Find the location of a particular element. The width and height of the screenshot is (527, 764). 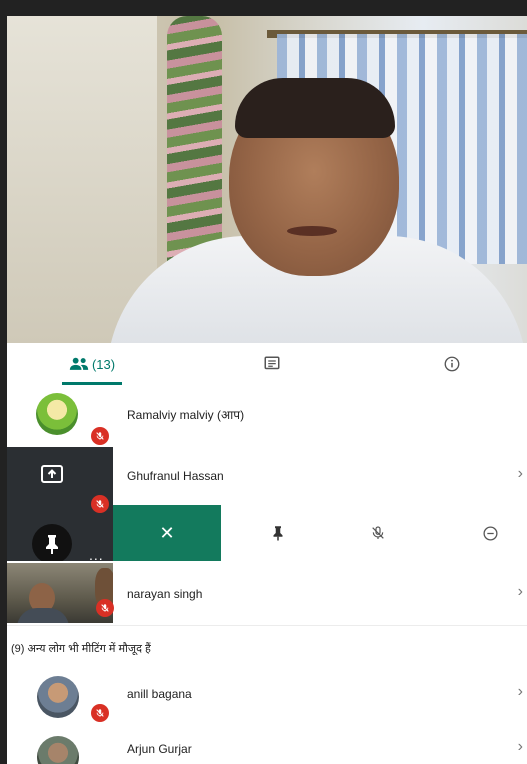

tab-chat is located at coordinates (272, 364).